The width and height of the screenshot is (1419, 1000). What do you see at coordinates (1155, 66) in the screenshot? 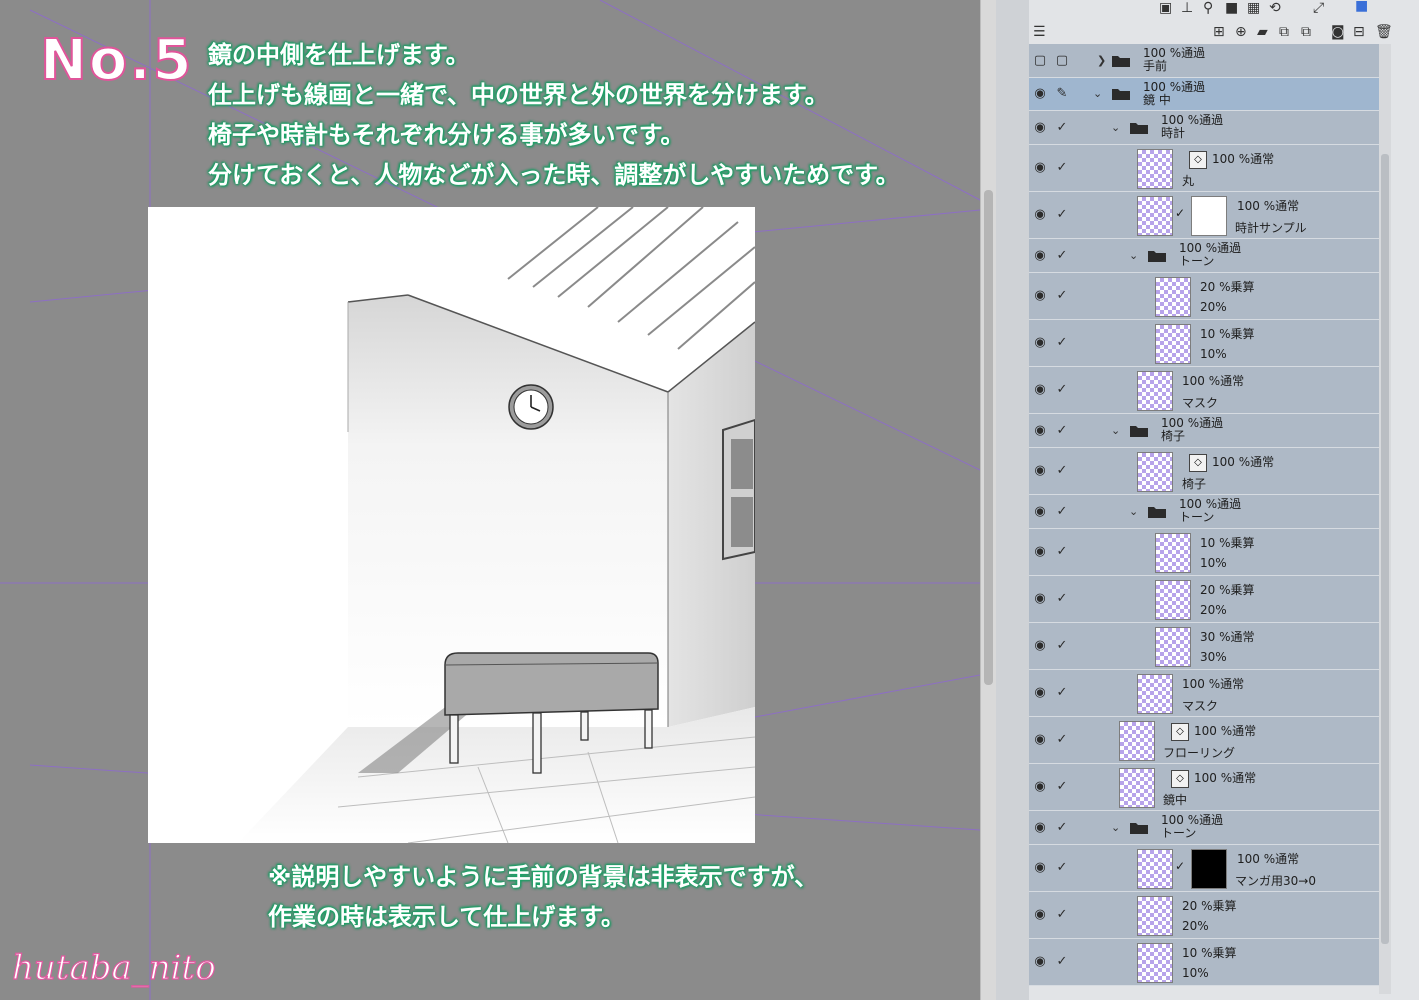
I see `layer-name: 手前` at bounding box center [1155, 66].